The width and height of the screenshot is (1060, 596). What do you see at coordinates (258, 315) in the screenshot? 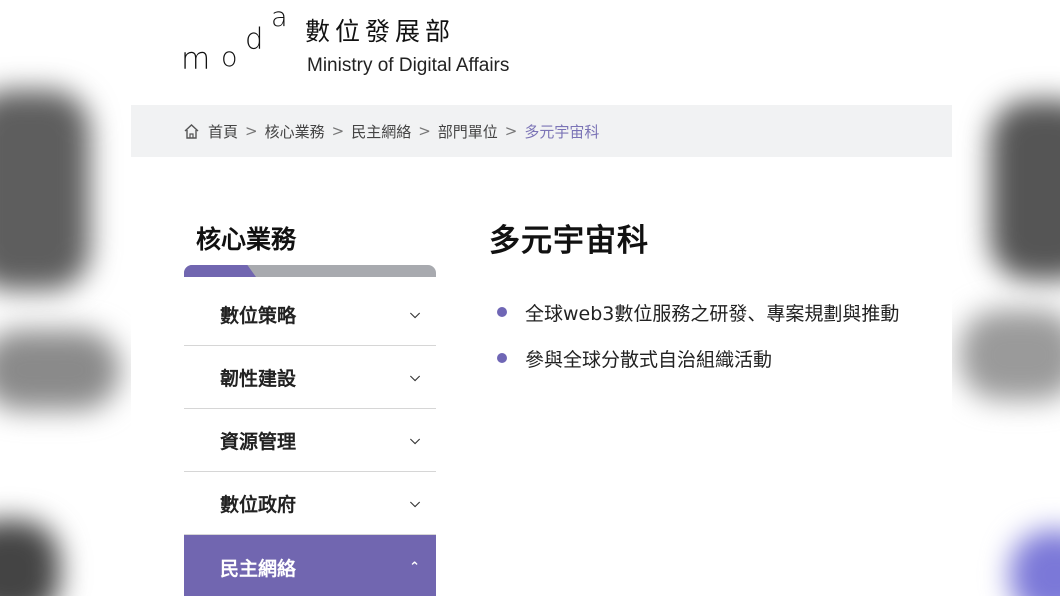
I see `sidebar-item-label: 數位策略` at bounding box center [258, 315].